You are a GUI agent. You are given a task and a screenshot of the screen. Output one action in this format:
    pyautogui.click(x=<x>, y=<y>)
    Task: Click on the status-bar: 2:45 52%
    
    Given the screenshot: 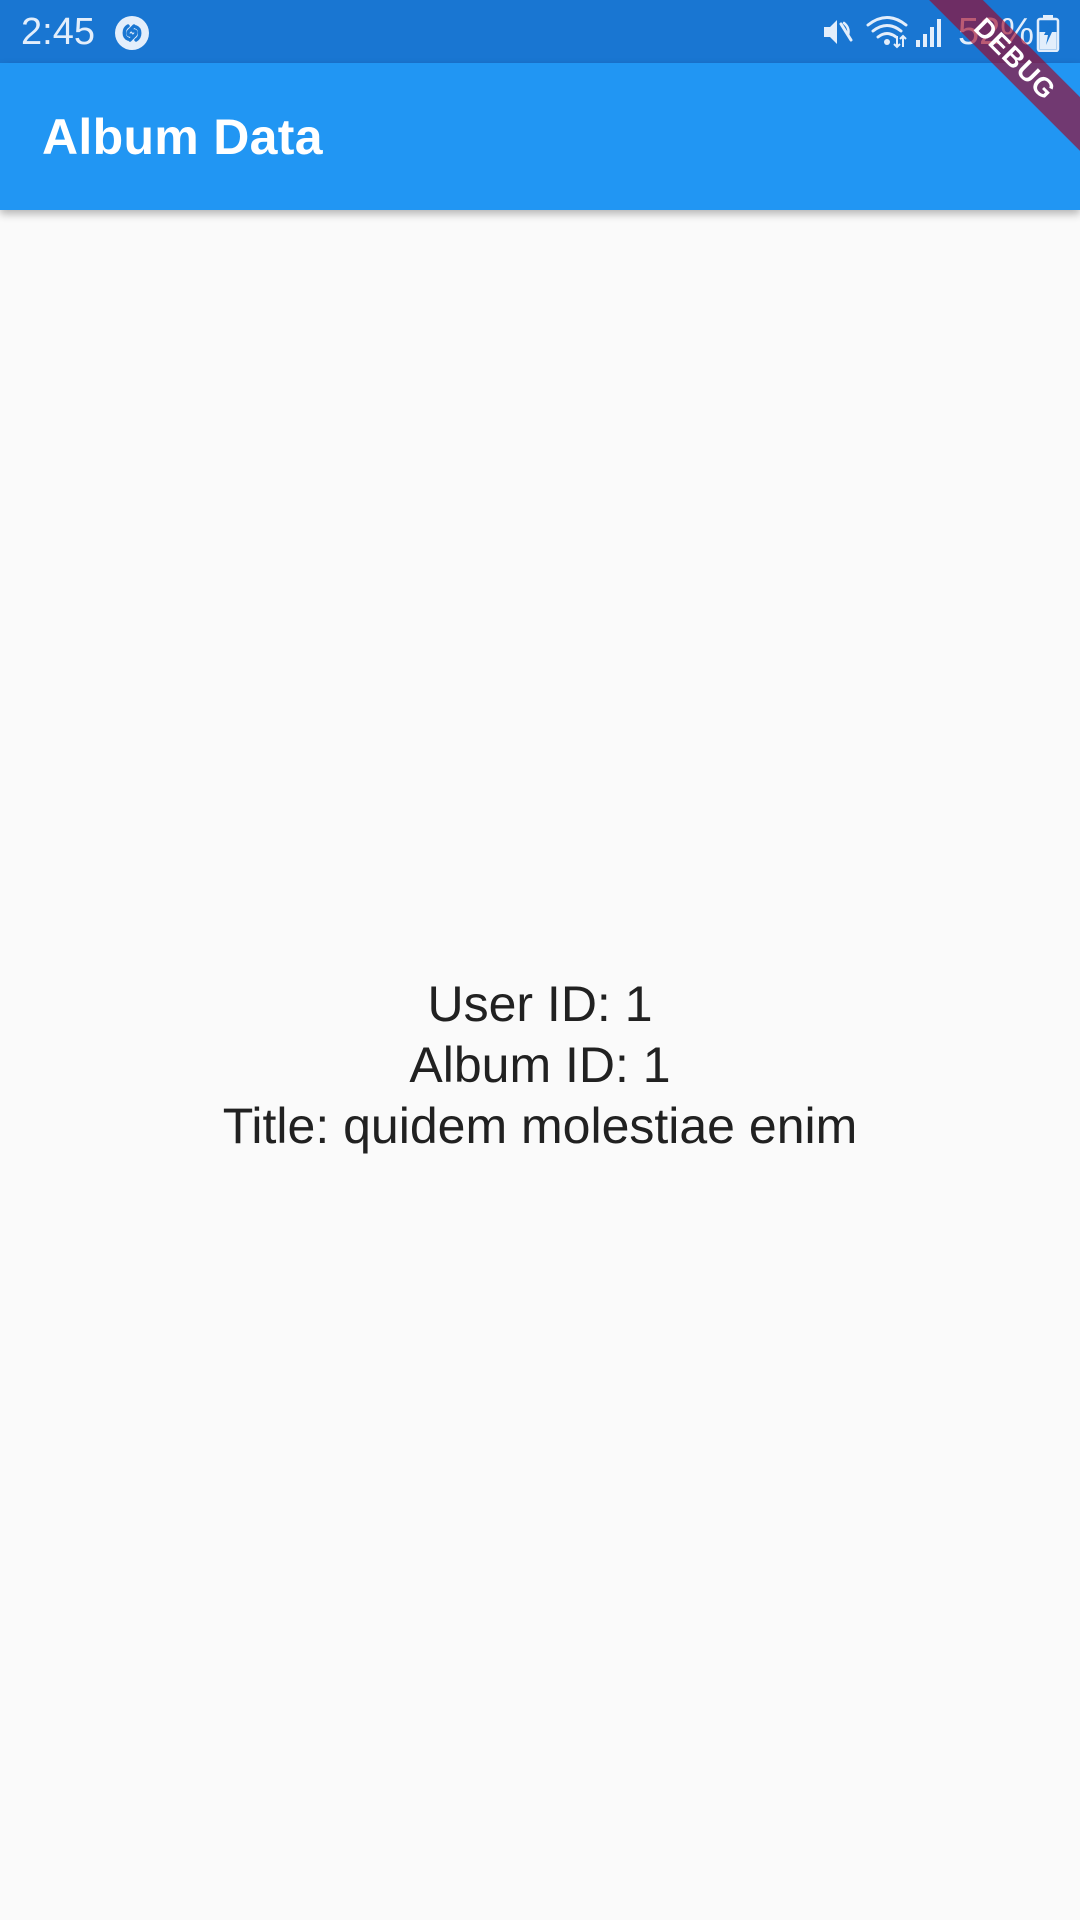 What is the action you would take?
    pyautogui.click(x=540, y=31)
    